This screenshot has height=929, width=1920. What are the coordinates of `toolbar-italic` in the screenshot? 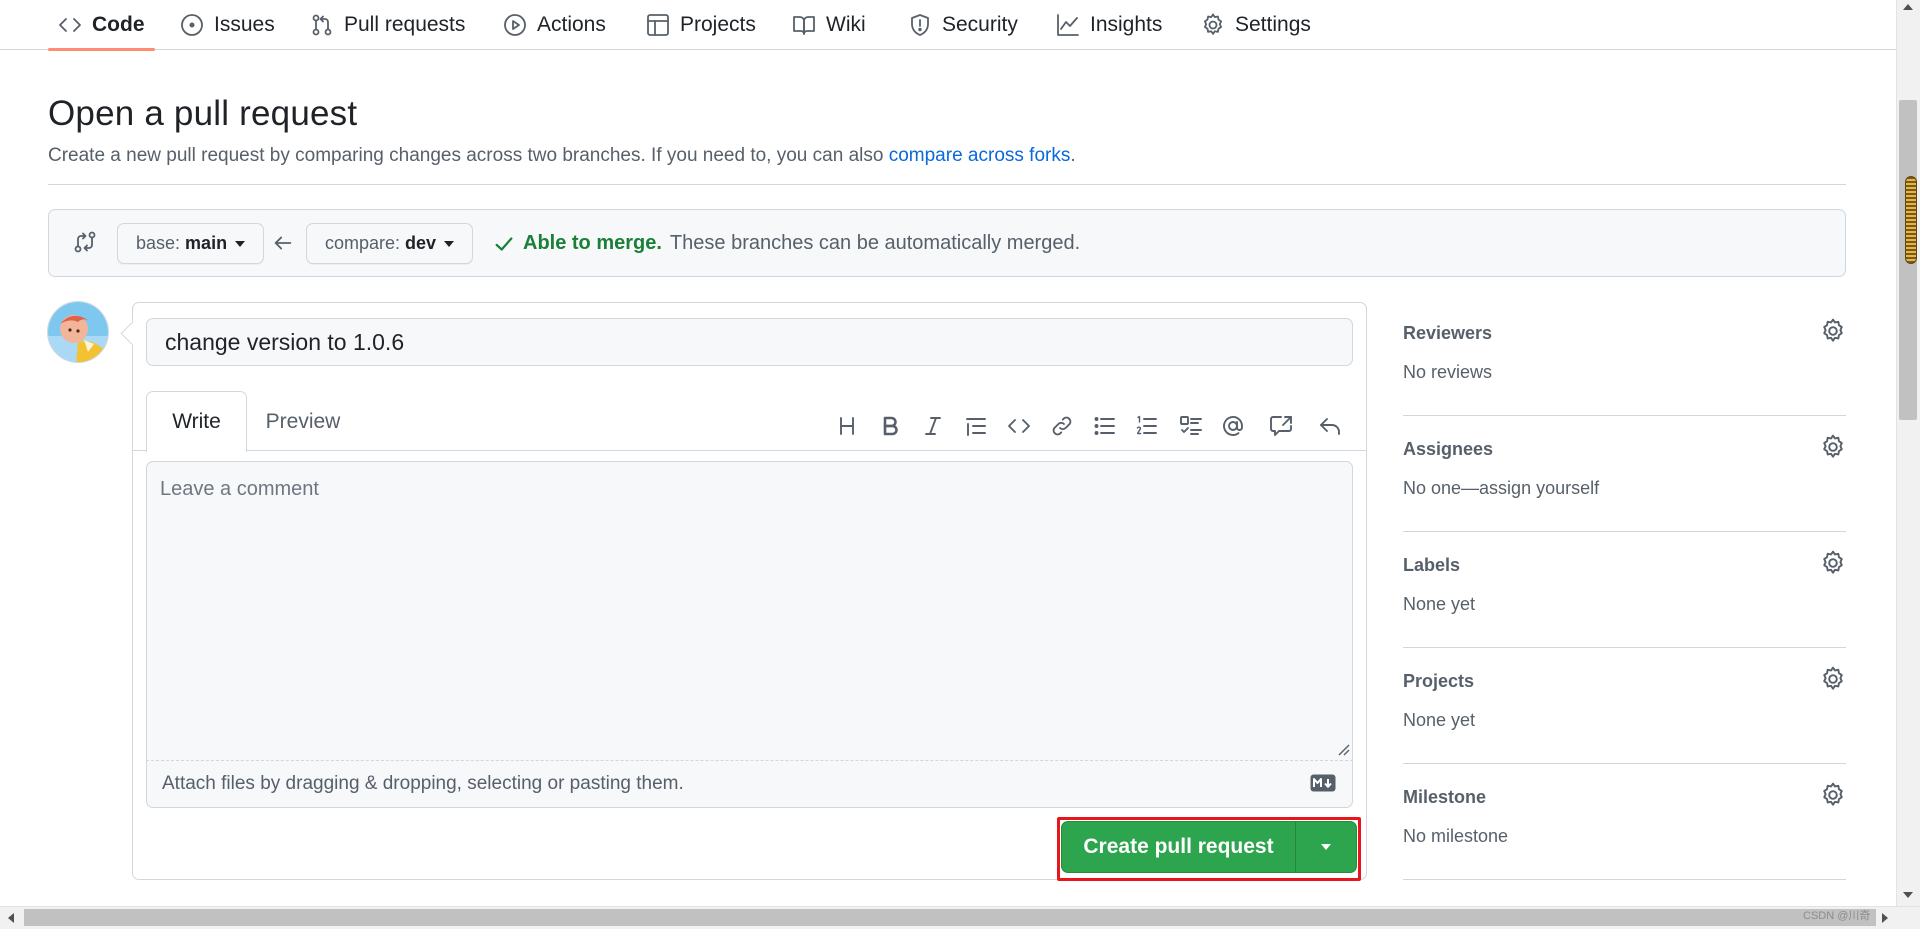 It's located at (933, 426).